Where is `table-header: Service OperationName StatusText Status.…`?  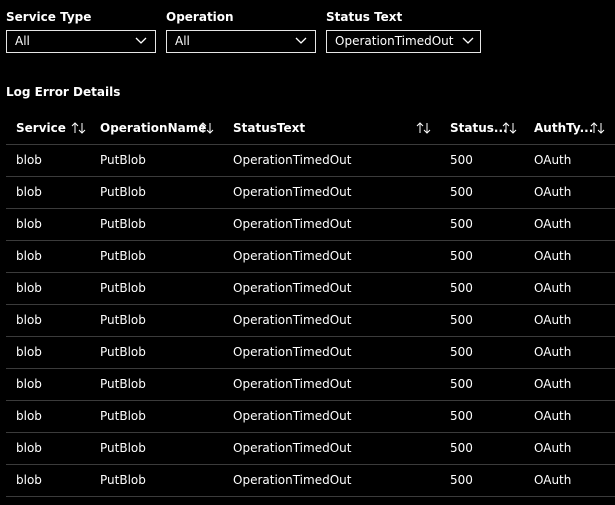
table-header: Service OperationName StatusText Status.… is located at coordinates (310, 128).